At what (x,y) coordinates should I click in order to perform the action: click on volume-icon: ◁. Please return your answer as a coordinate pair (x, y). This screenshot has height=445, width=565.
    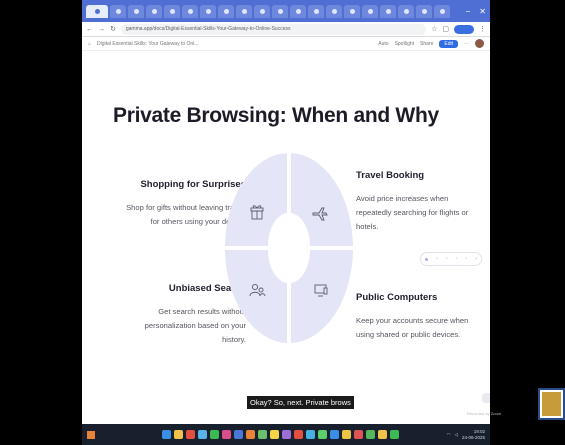
    Looking at the image, I should click on (456, 435).